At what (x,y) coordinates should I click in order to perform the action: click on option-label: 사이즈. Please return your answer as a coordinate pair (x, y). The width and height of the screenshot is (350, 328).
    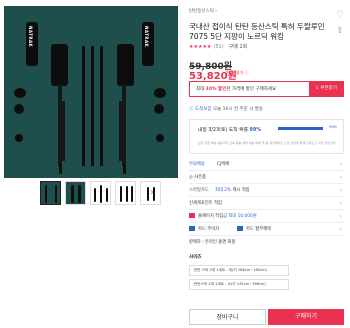
    Looking at the image, I should click on (195, 257).